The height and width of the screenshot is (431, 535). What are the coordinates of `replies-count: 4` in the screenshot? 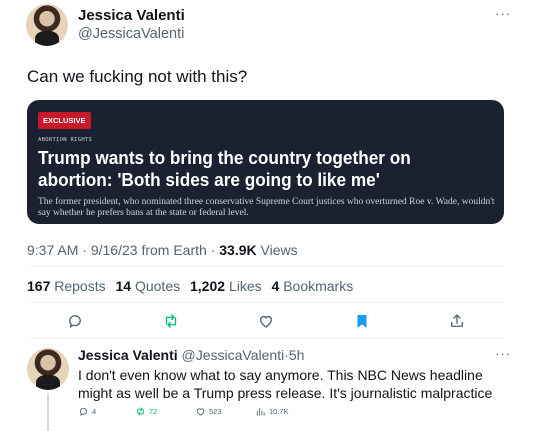 It's located at (94, 411).